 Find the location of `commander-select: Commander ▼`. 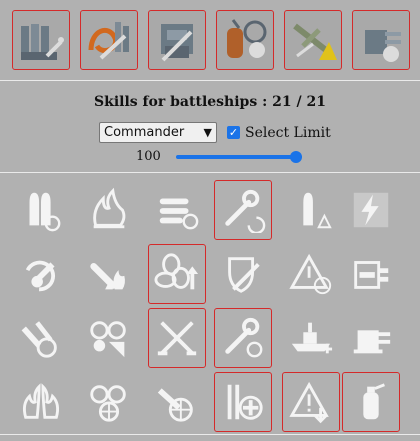

commander-select: Commander ▼ is located at coordinates (158, 132).